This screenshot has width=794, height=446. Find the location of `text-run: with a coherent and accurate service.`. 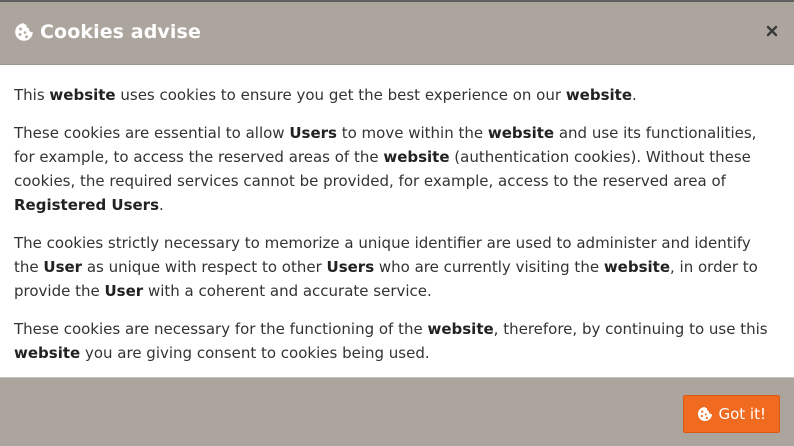

text-run: with a coherent and accurate service. is located at coordinates (287, 291).